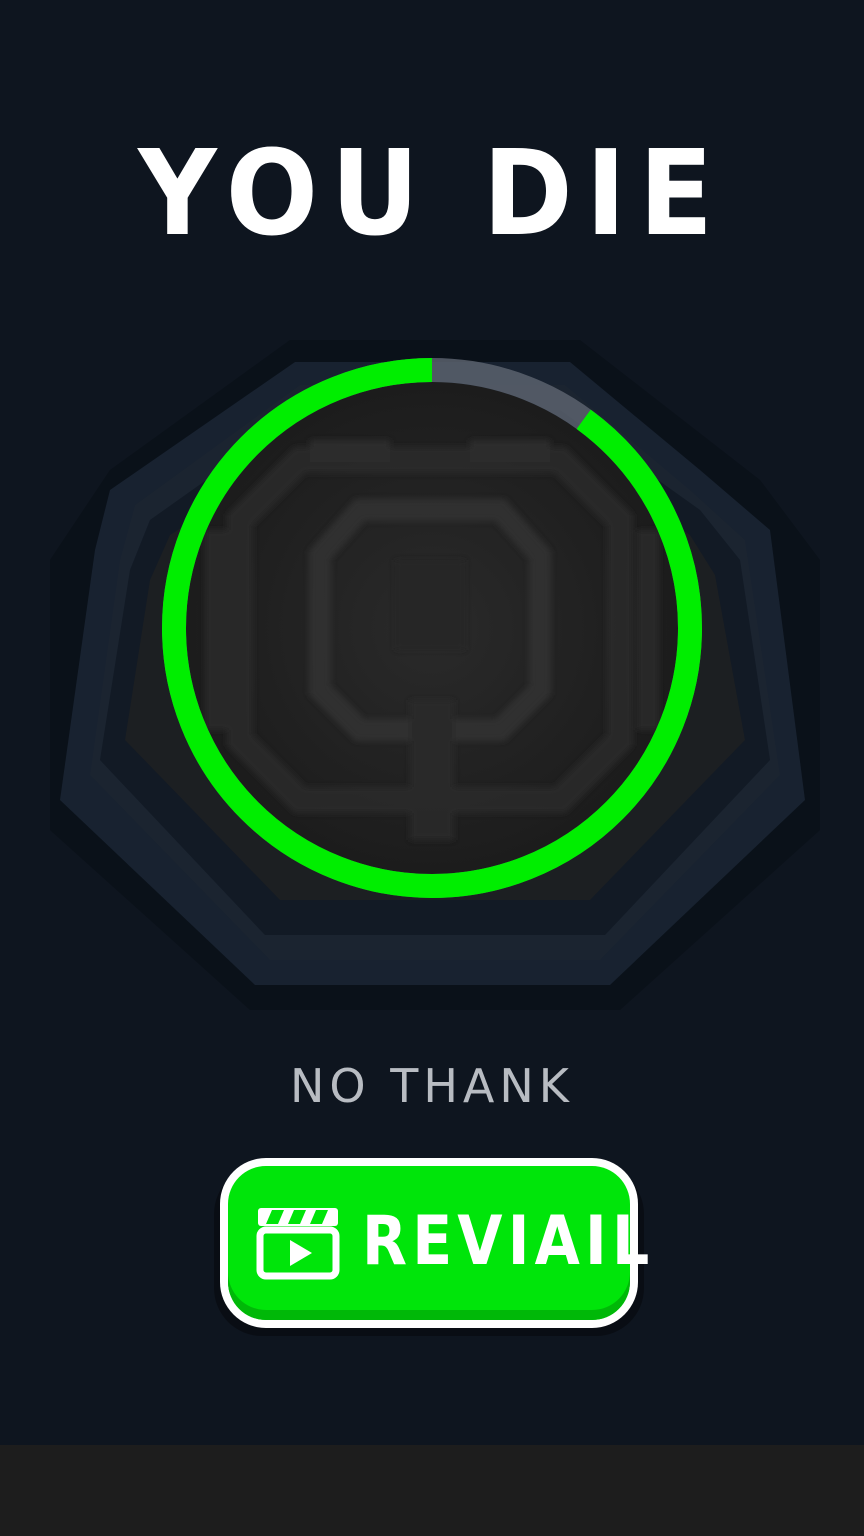 The image size is (864, 1536). I want to click on game-over-title: YOU DIE, so click(432, 193).